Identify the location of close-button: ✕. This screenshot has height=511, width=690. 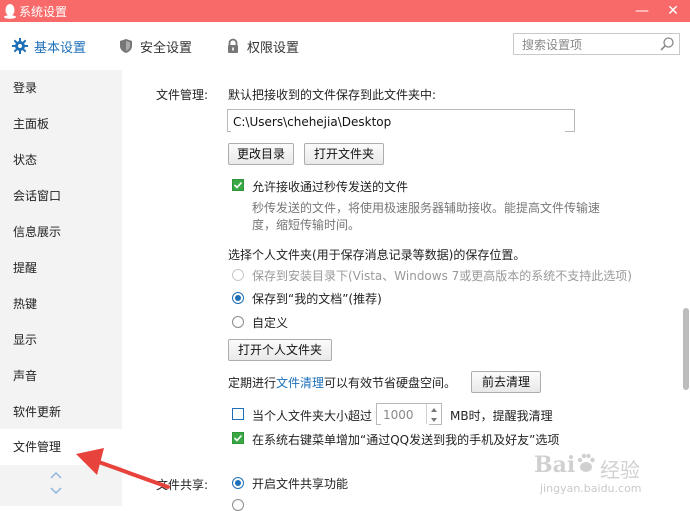
(673, 11).